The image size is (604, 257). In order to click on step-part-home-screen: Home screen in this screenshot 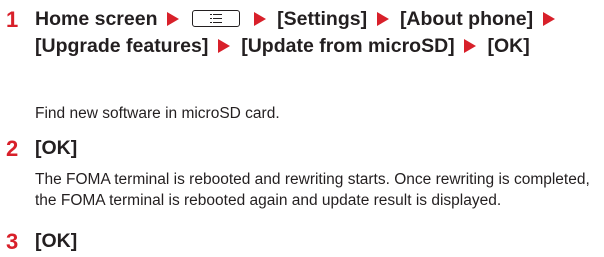, I will do `click(96, 19)`.